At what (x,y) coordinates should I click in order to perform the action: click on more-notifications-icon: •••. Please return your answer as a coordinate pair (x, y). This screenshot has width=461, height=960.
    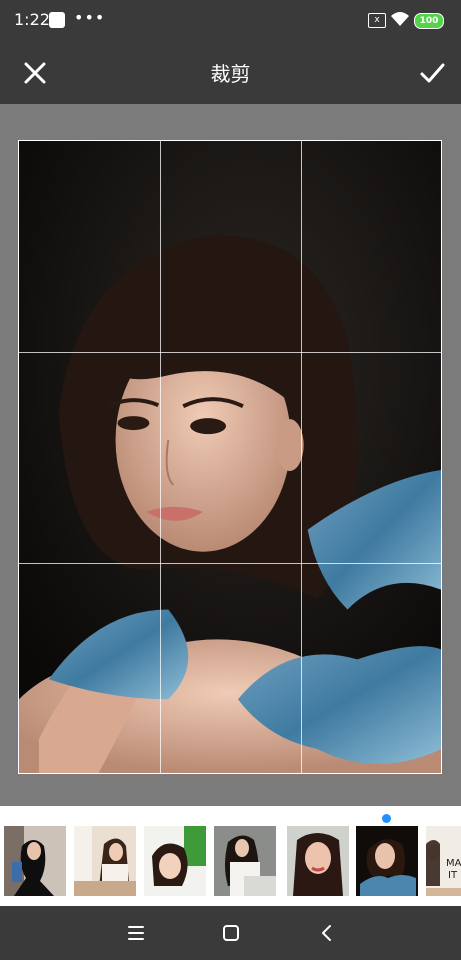
    Looking at the image, I should click on (90, 17).